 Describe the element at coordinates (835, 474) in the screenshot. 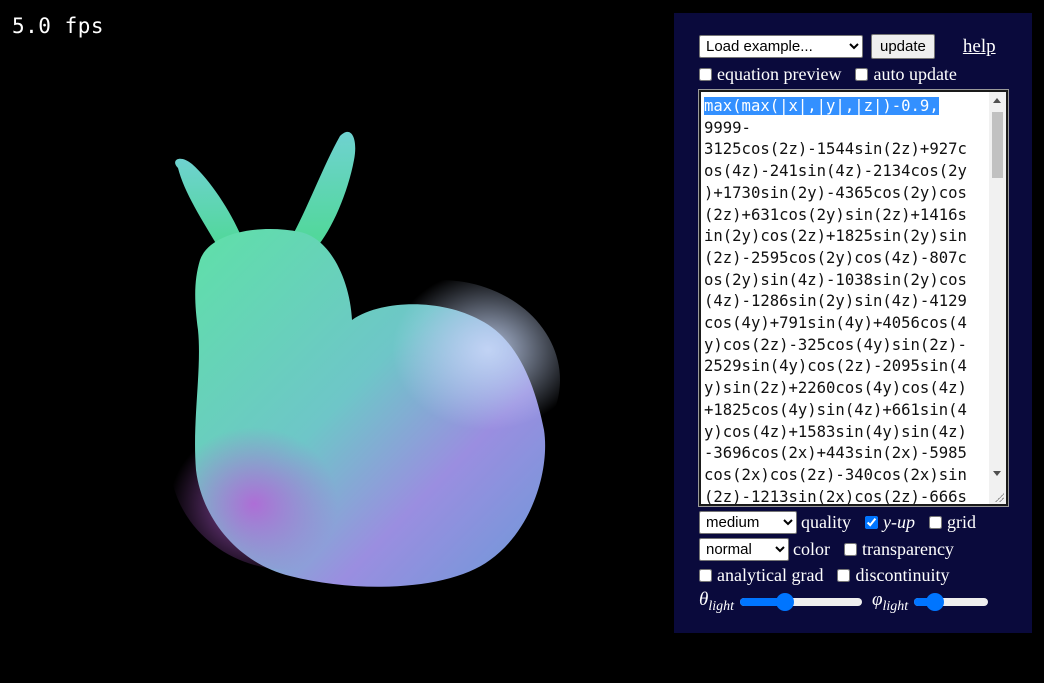

I see `equation-line: cos(2x)cos(2z)-340cos(2x)sin` at that location.